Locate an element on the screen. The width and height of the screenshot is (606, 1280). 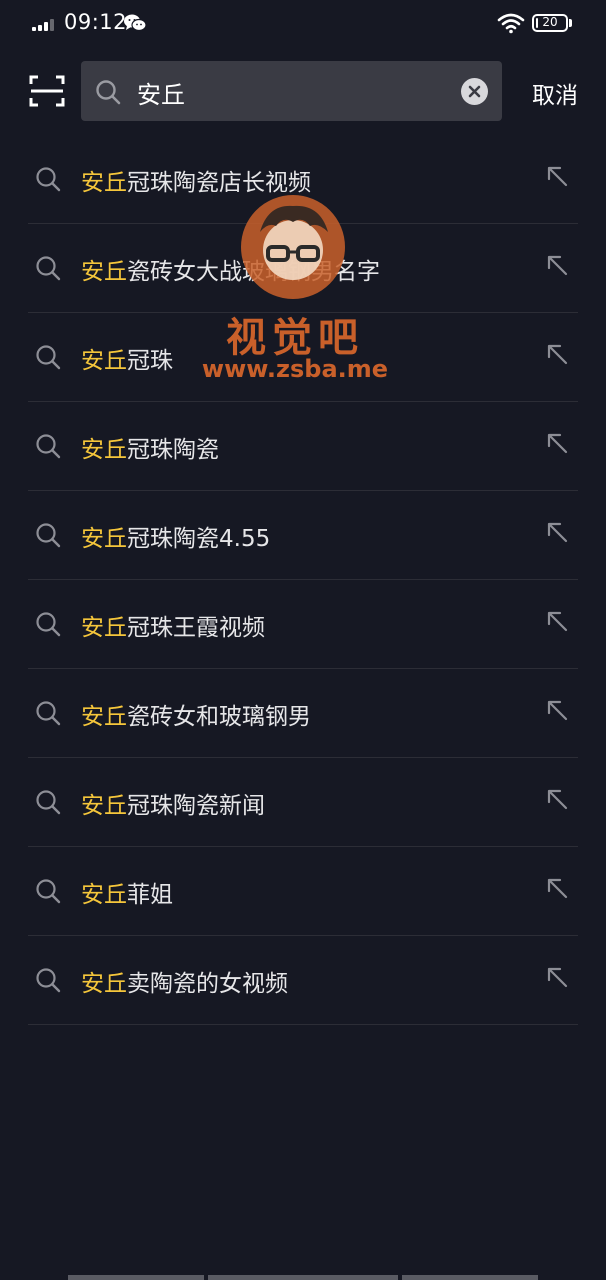
suggestion-item: 安丘冠珠陶瓷 is located at coordinates (303, 446).